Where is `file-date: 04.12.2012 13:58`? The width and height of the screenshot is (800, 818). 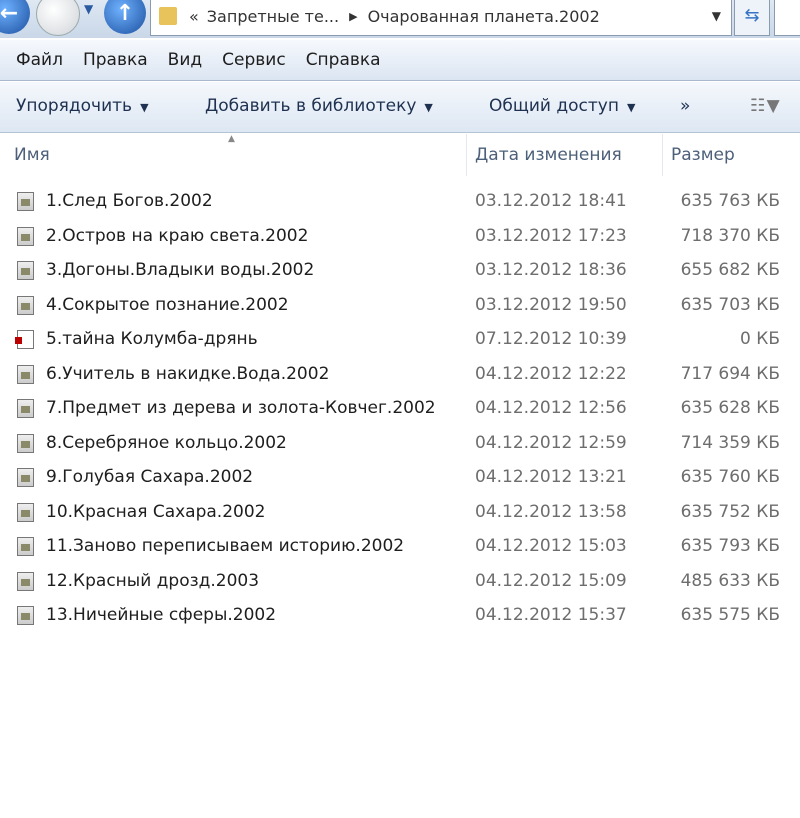 file-date: 04.12.2012 13:58 is located at coordinates (551, 511).